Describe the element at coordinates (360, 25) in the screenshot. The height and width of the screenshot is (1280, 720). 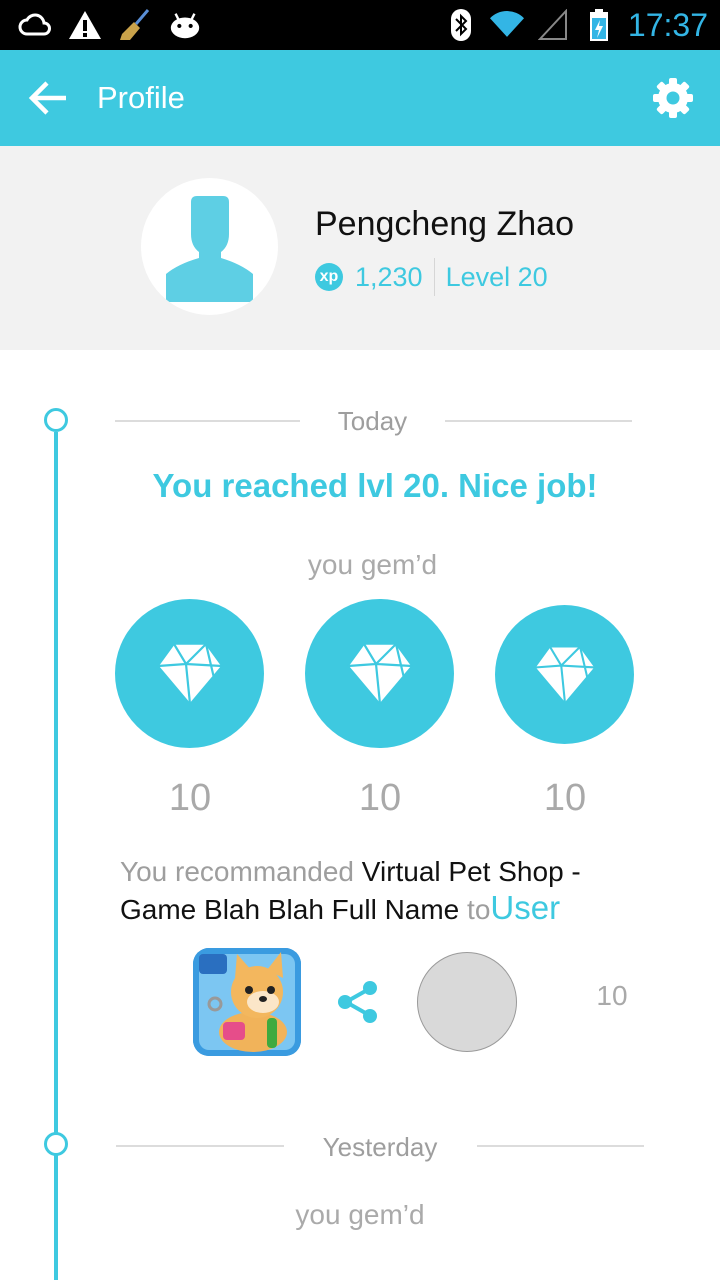
I see `status-bar: 17:37` at that location.